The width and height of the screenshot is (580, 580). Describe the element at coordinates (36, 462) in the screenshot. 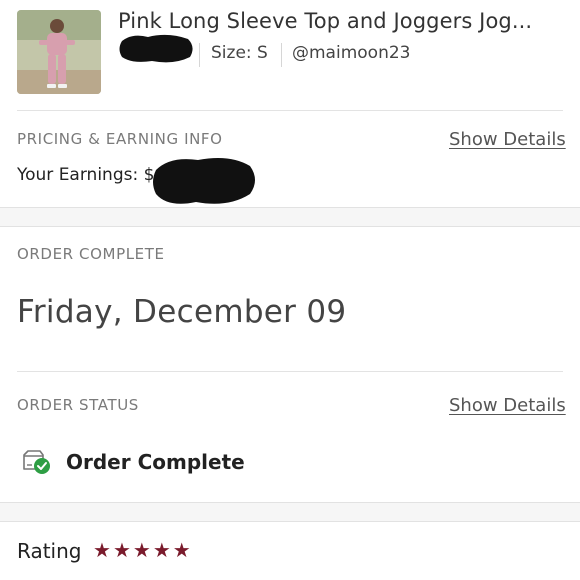

I see `package-check-icon` at that location.